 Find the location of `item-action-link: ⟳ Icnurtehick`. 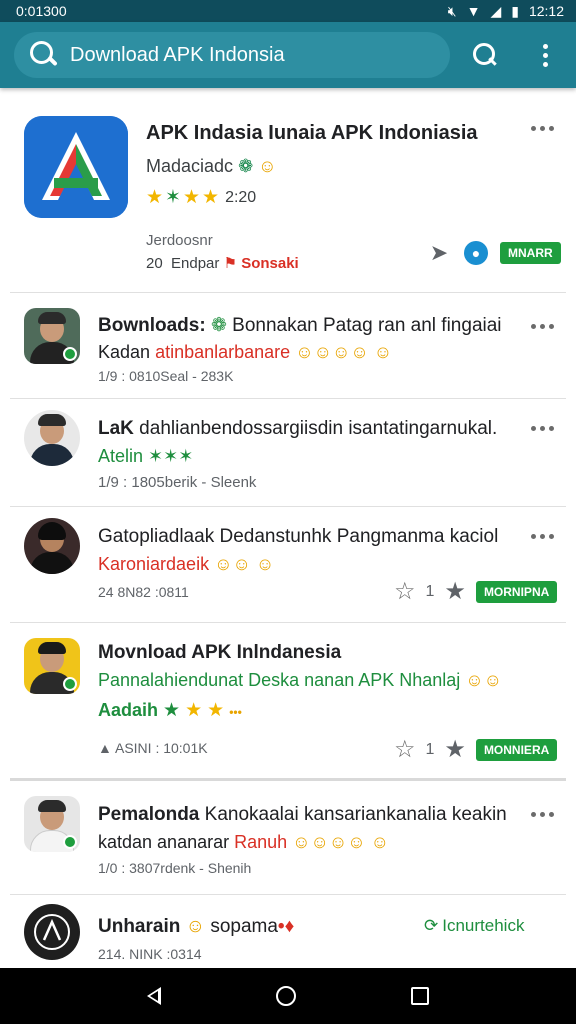

item-action-link: ⟳ Icnurtehick is located at coordinates (474, 926).